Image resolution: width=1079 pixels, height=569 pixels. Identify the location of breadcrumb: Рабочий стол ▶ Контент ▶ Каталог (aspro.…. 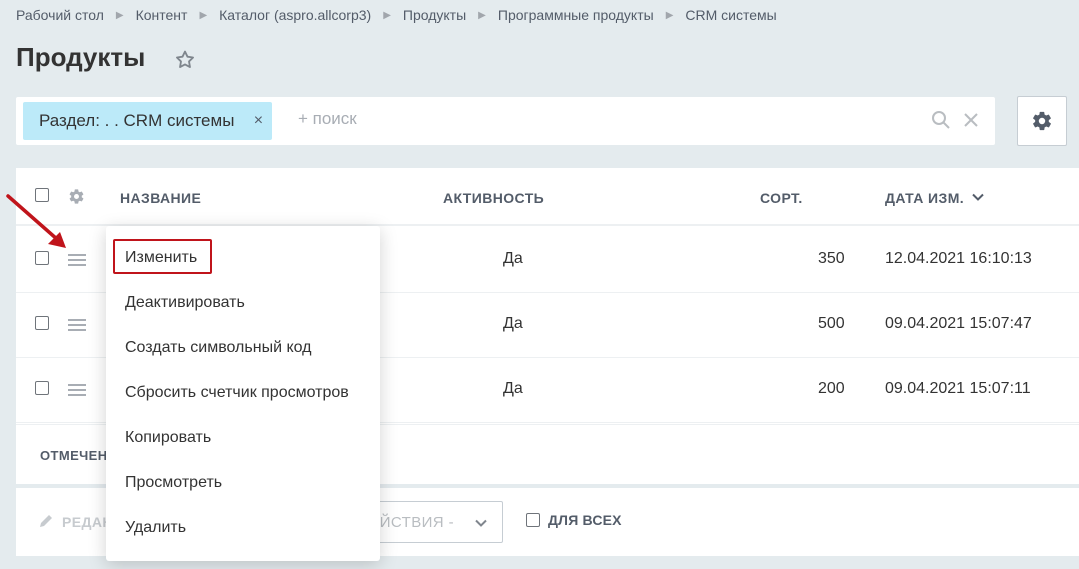
(396, 15).